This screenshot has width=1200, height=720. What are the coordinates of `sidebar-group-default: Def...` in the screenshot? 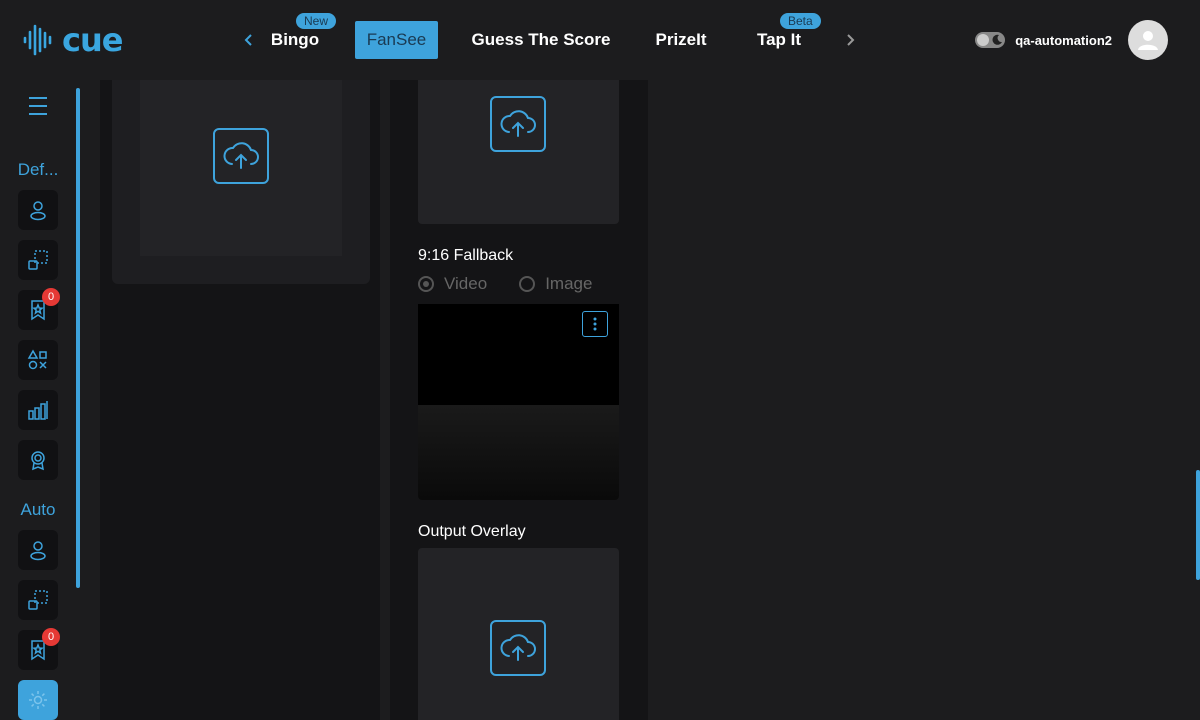 It's located at (38, 169).